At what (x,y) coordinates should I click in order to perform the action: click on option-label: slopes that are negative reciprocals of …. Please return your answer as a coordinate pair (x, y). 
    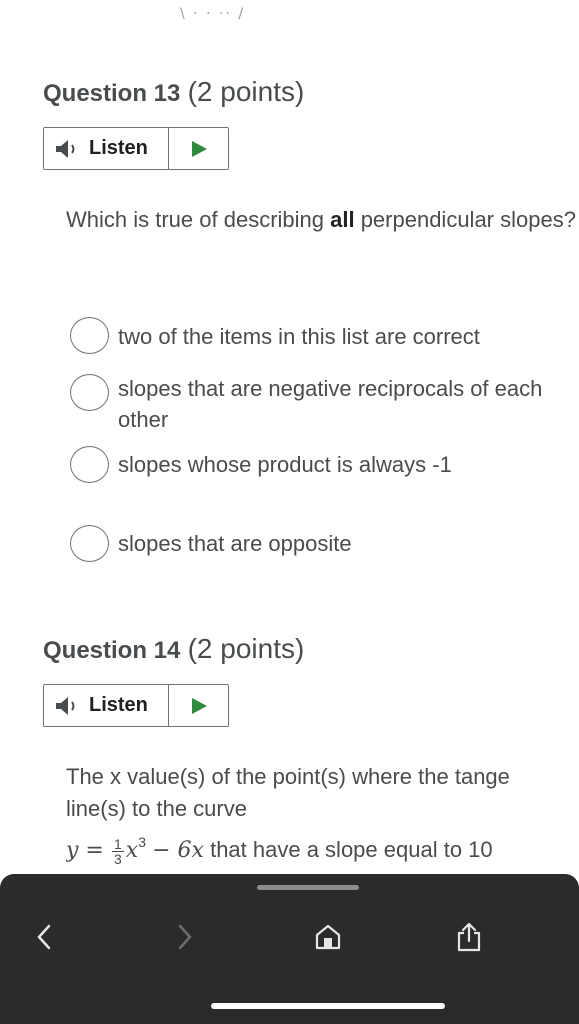
    Looking at the image, I should click on (330, 404).